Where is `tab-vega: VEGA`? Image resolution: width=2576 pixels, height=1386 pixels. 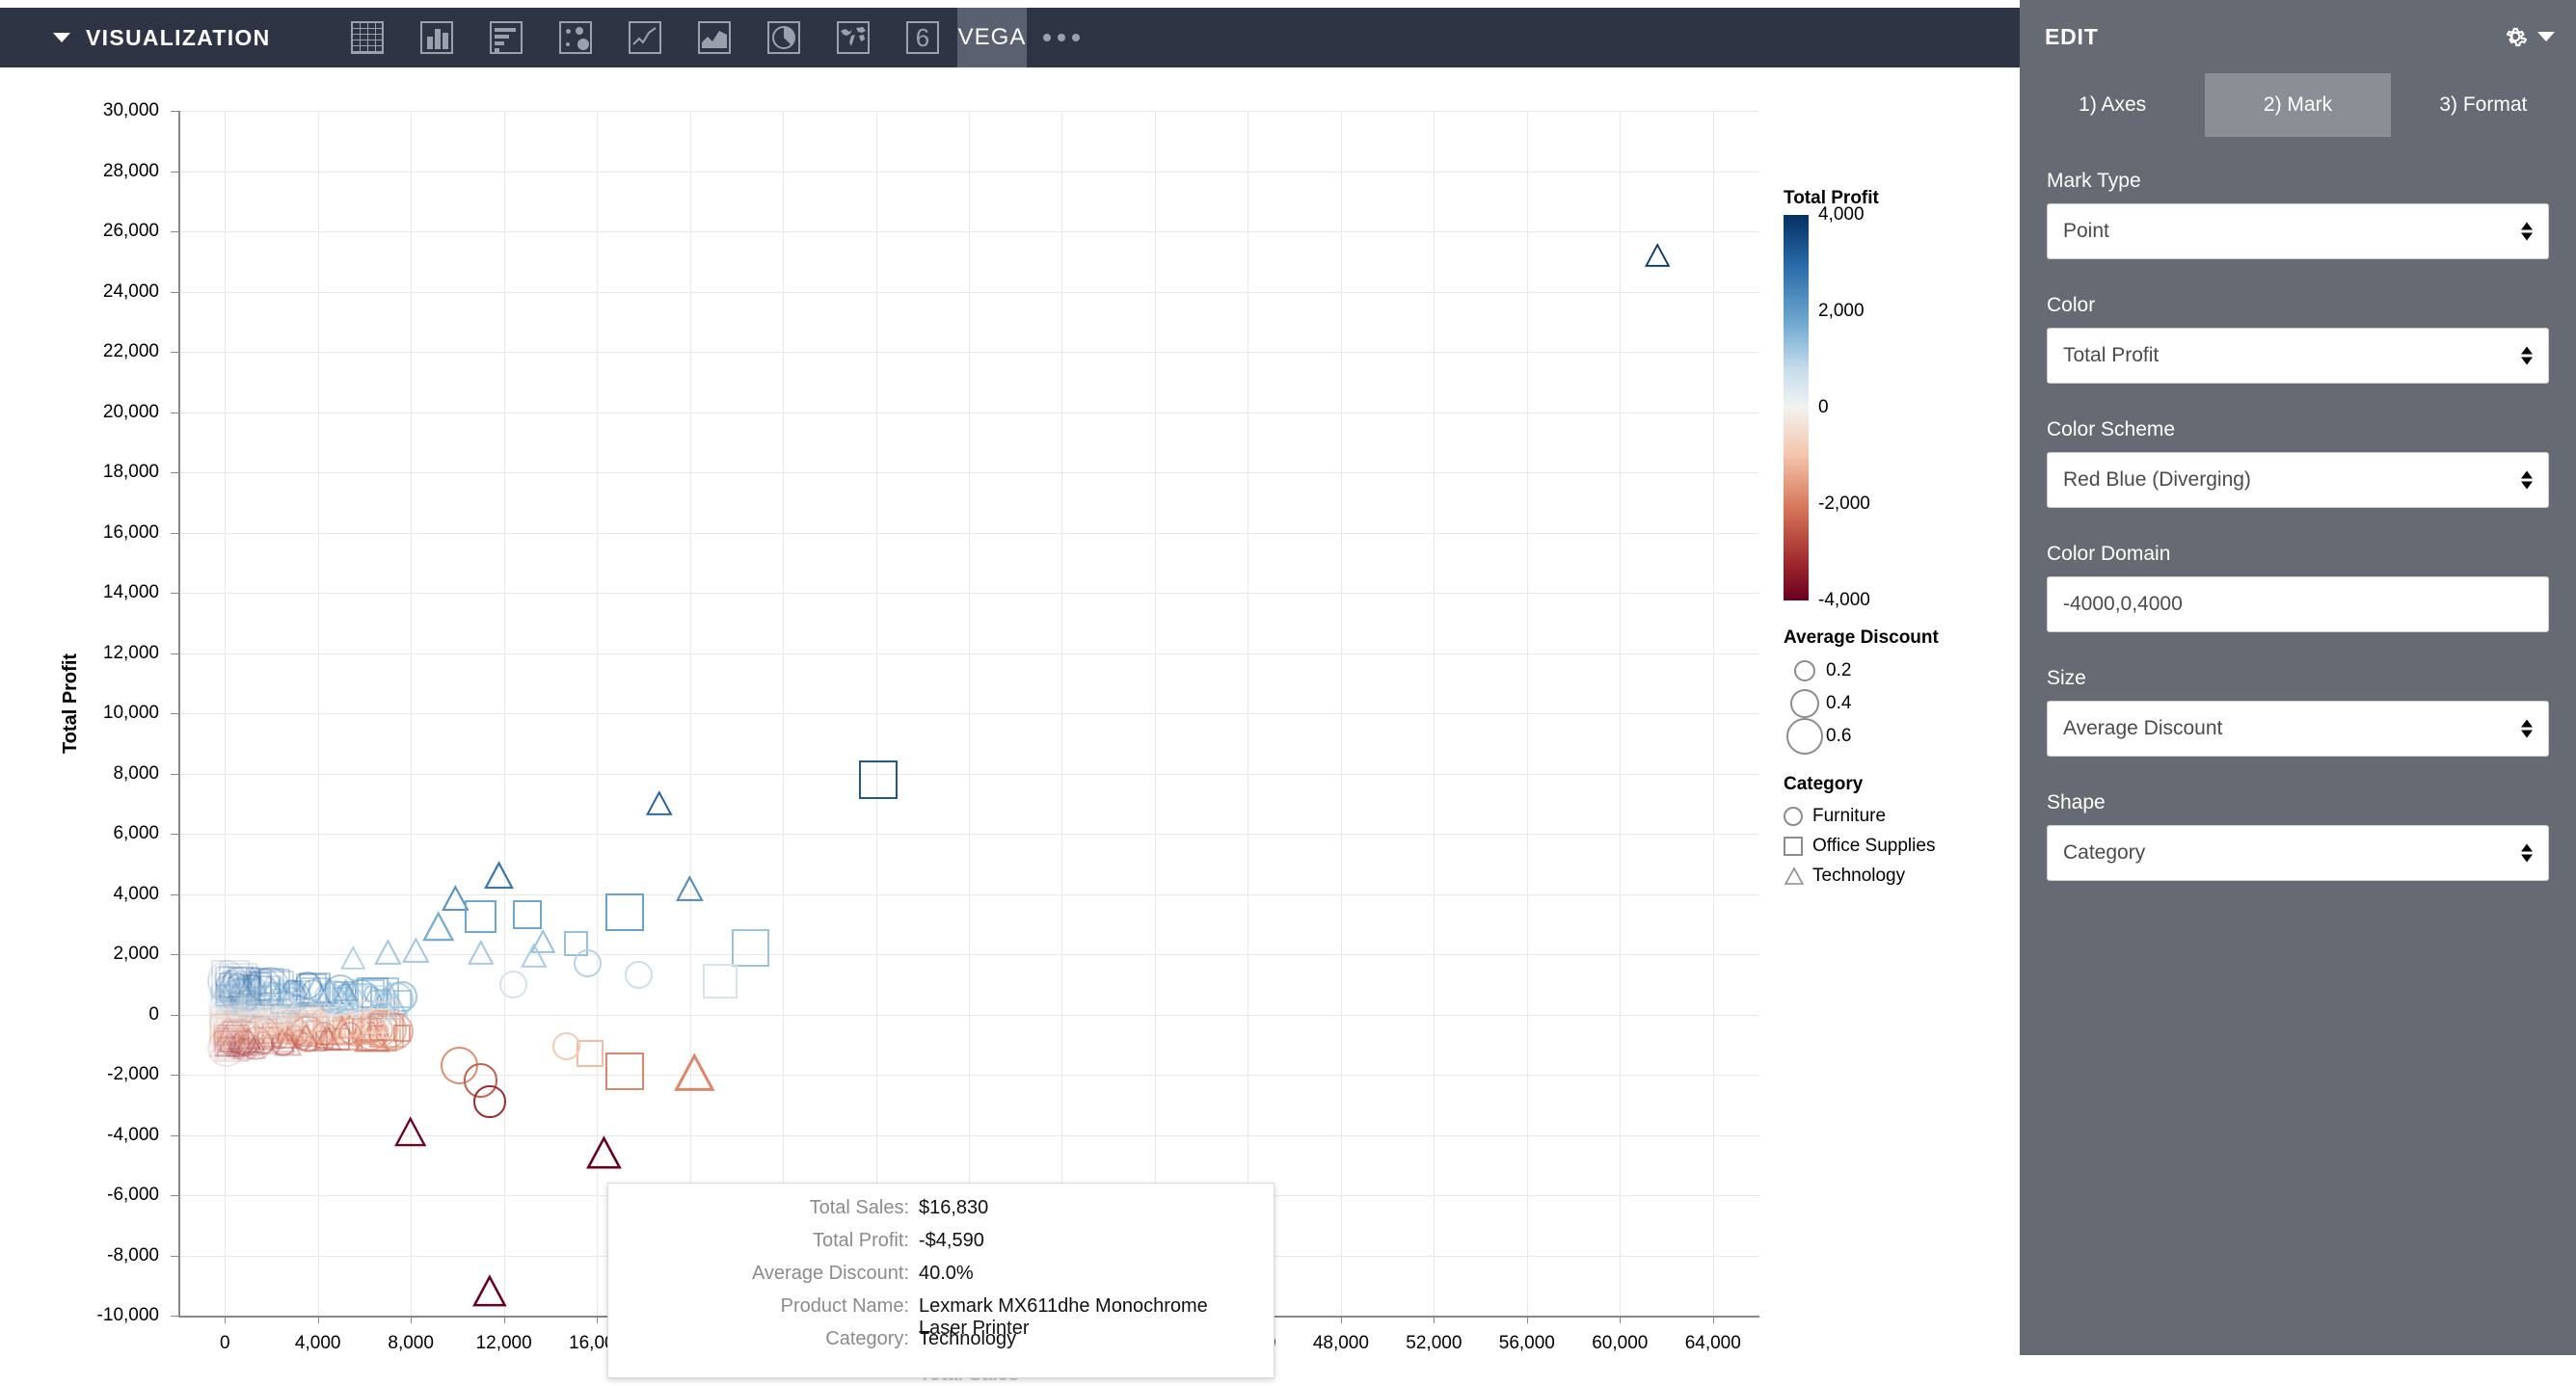 tab-vega: VEGA is located at coordinates (992, 37).